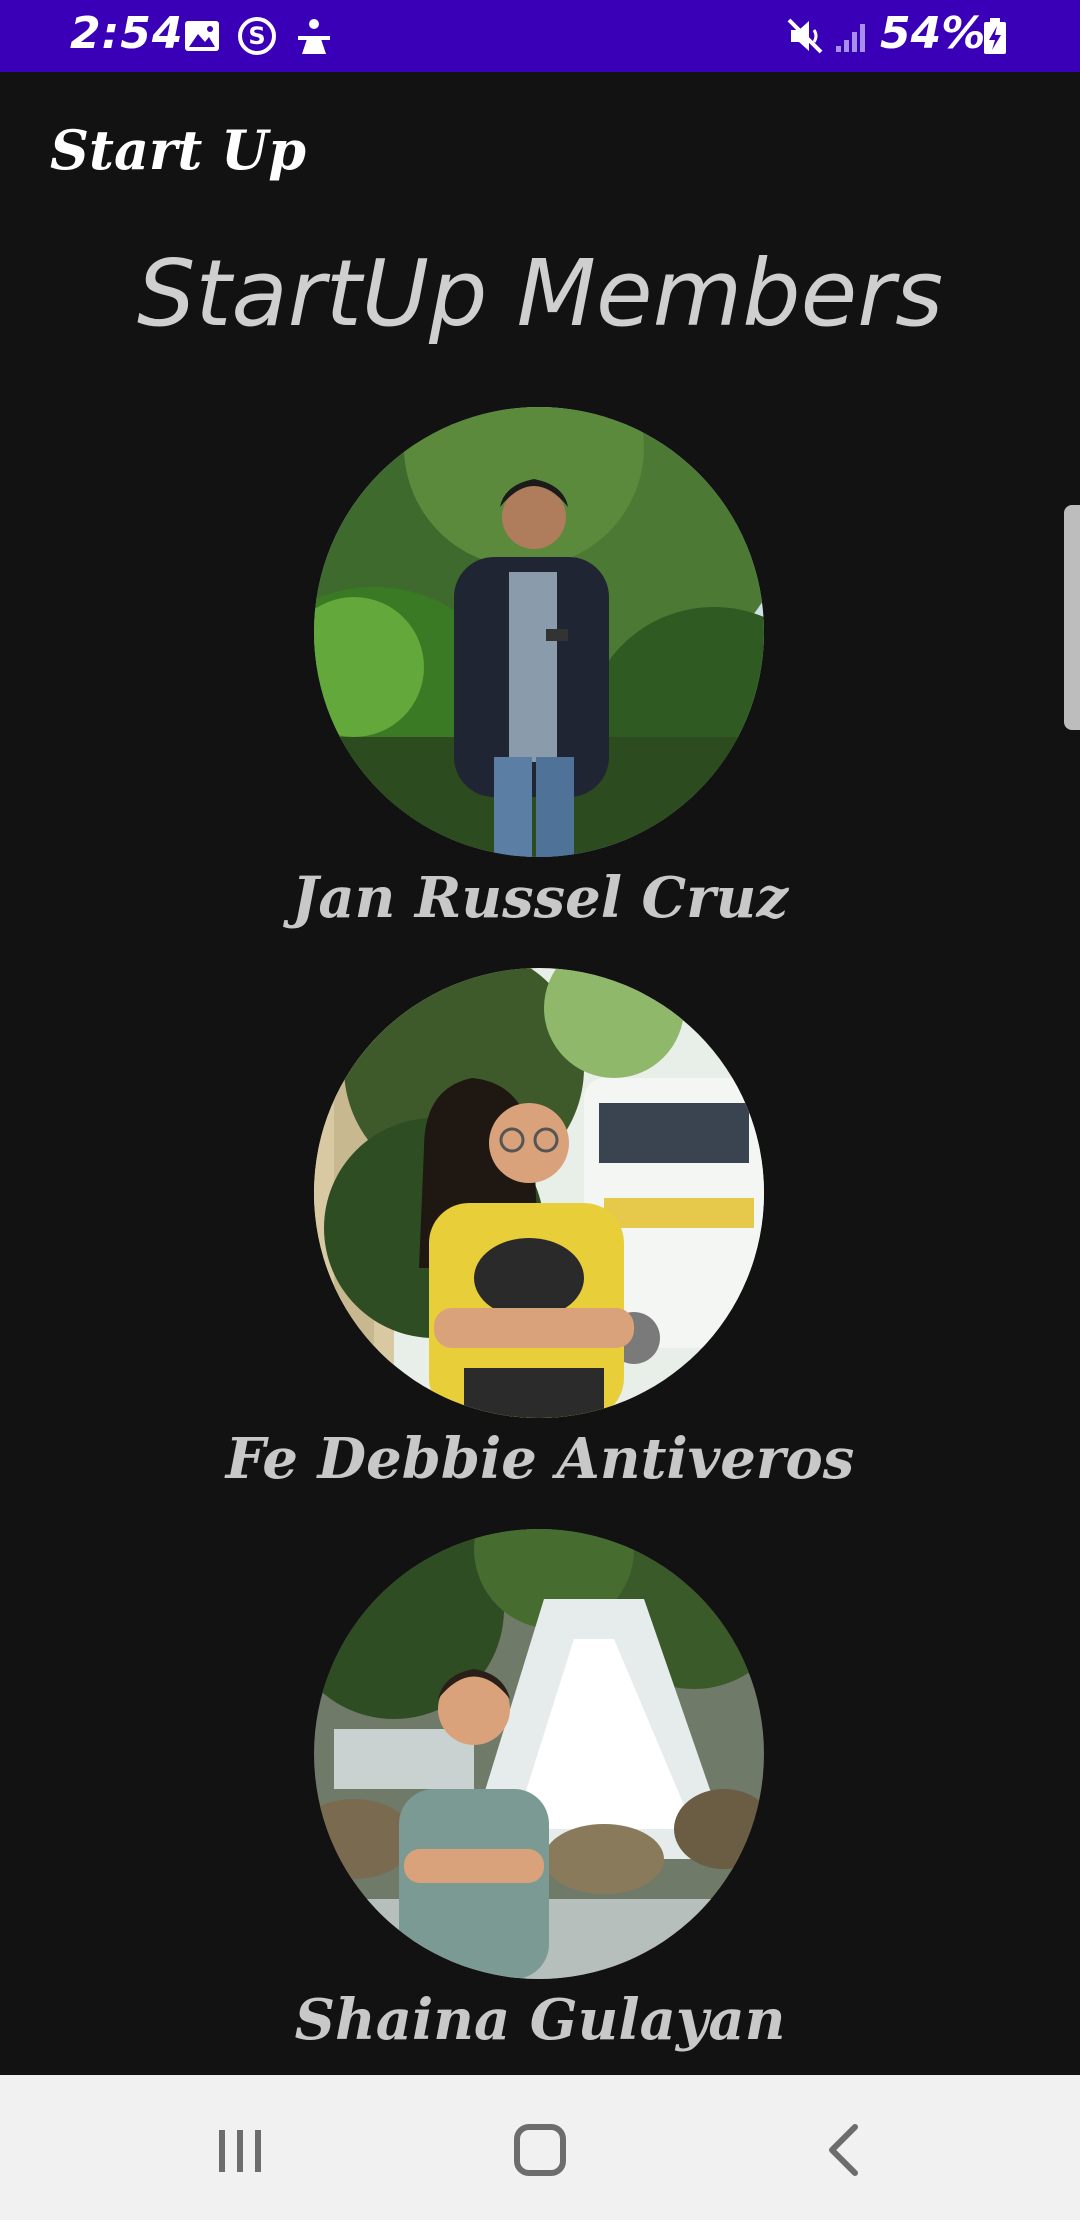  Describe the element at coordinates (805, 36) in the screenshot. I see `mute-icon` at that location.